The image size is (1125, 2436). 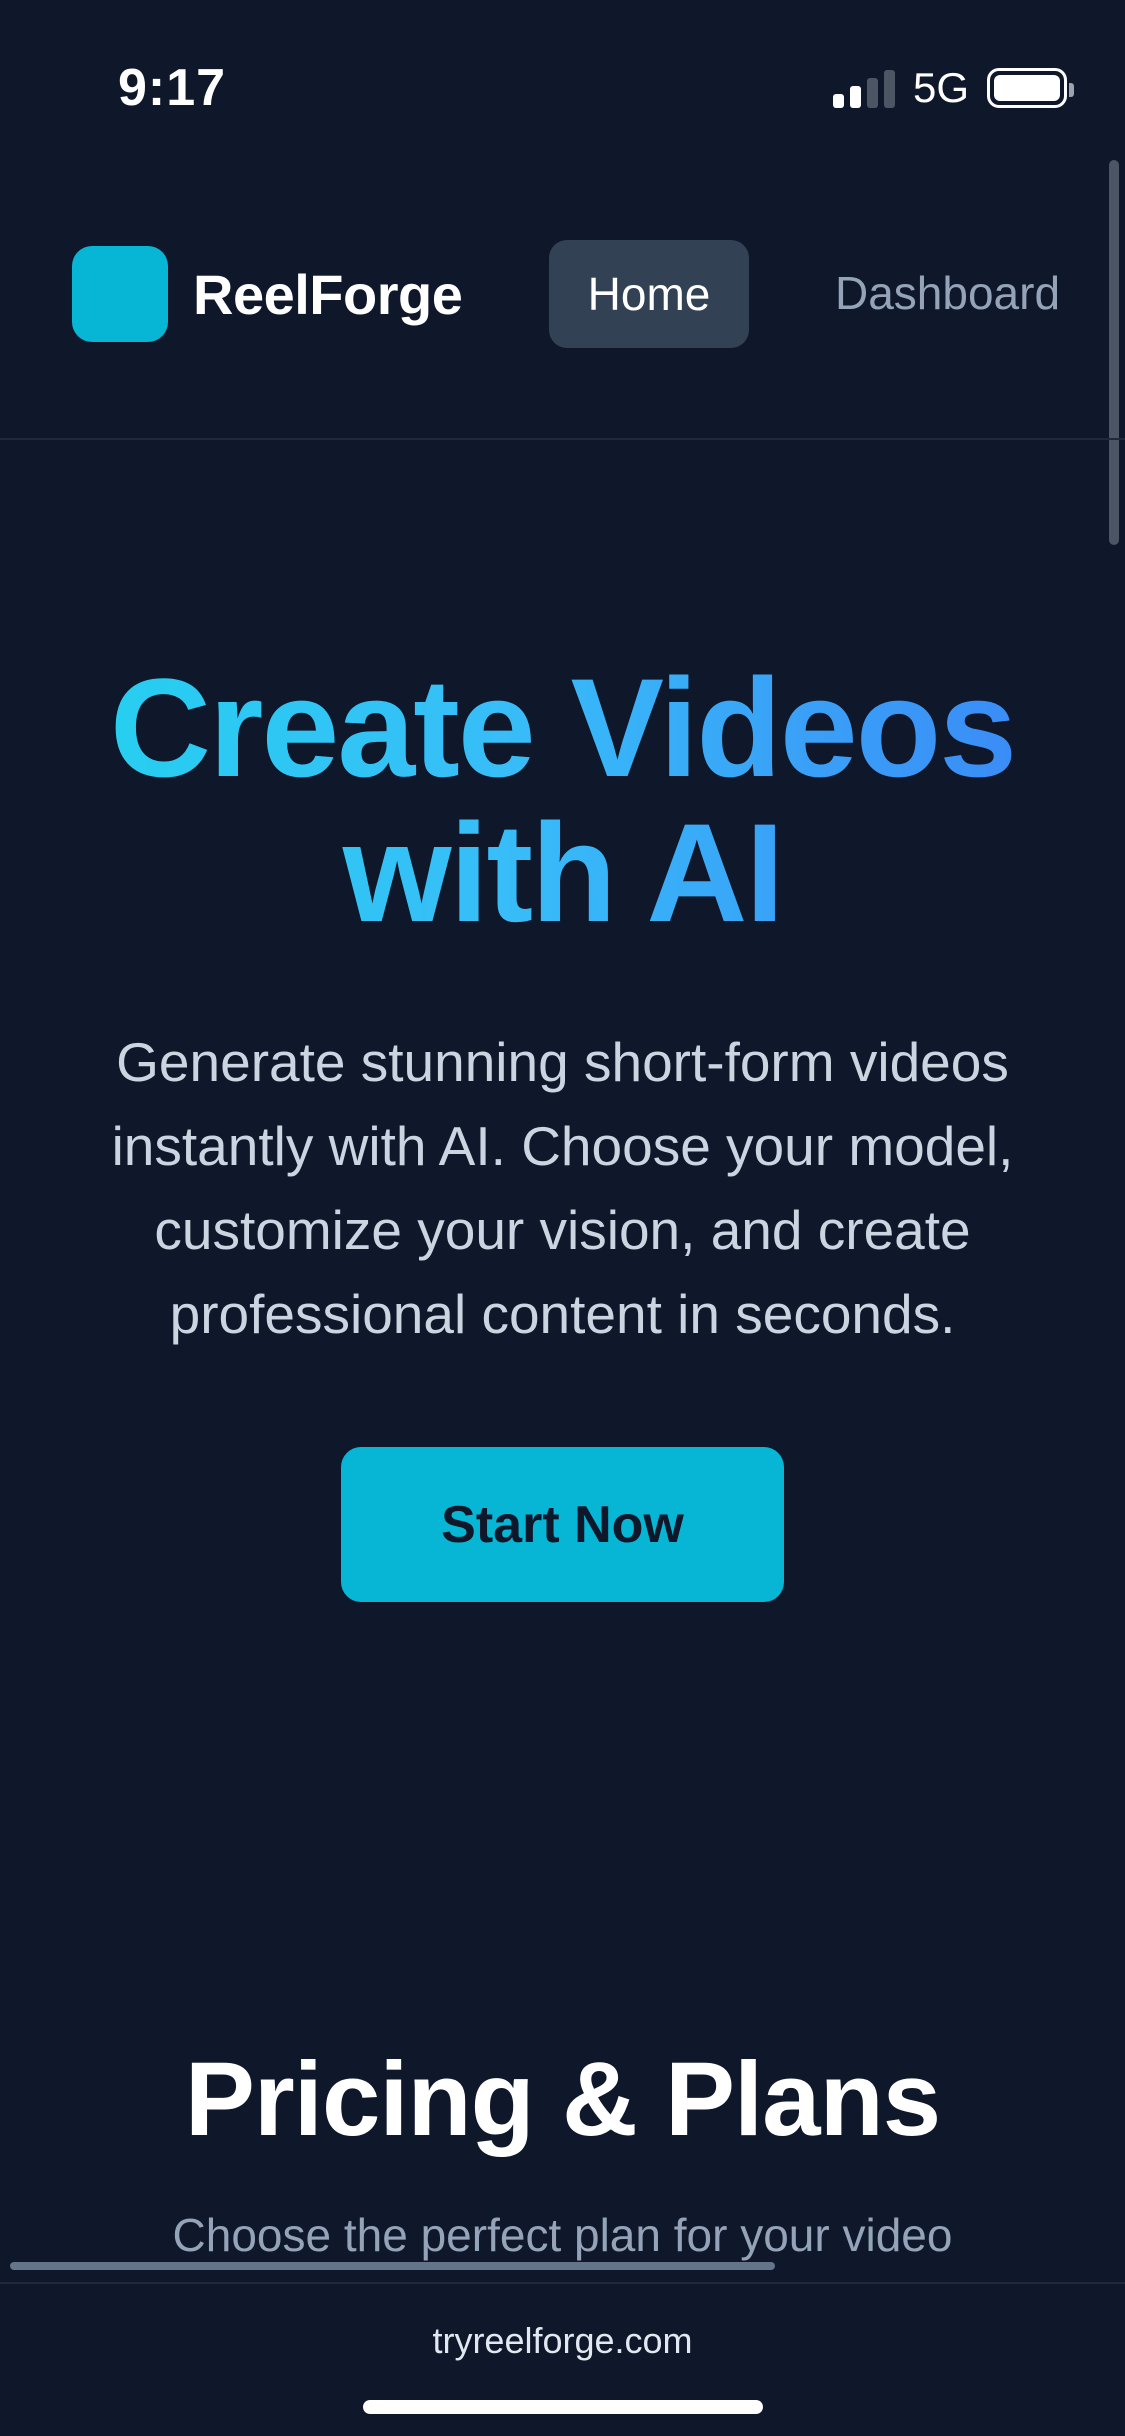 I want to click on hero-title-line1: Create Videos, so click(x=562, y=727).